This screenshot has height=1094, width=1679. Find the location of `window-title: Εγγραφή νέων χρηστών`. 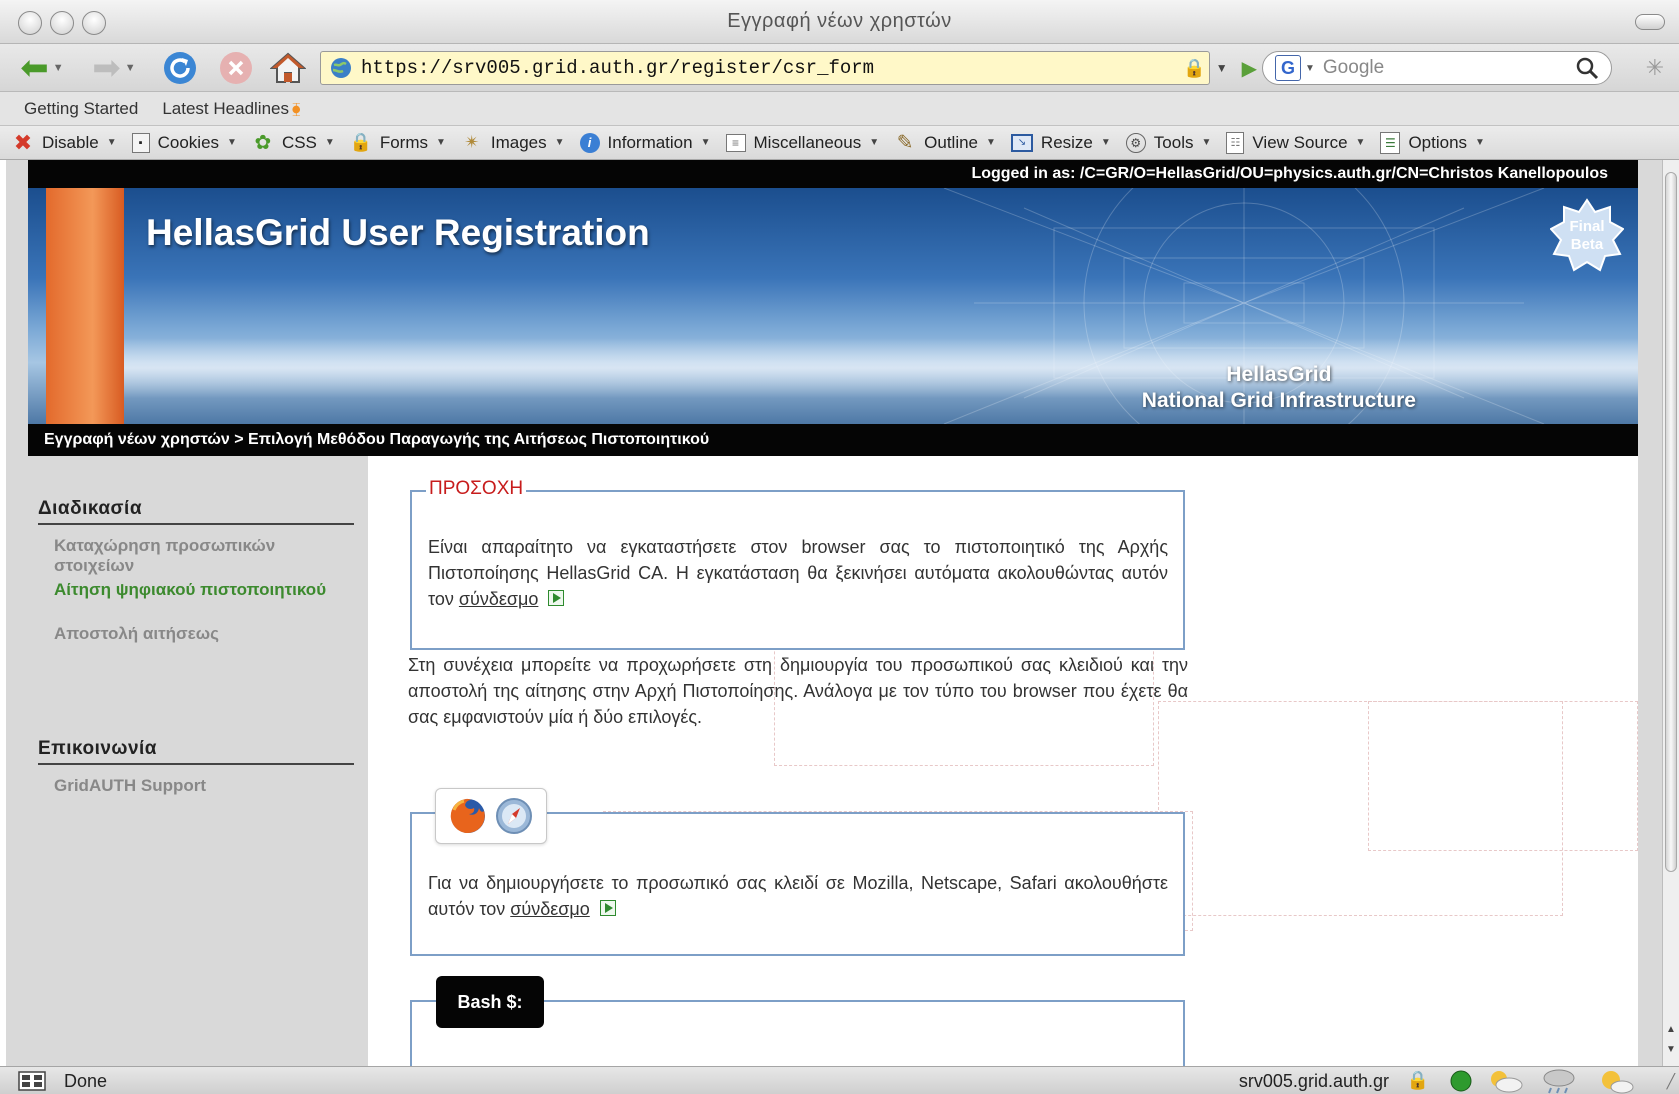

window-title: Εγγραφή νέων χρηστών is located at coordinates (839, 21).